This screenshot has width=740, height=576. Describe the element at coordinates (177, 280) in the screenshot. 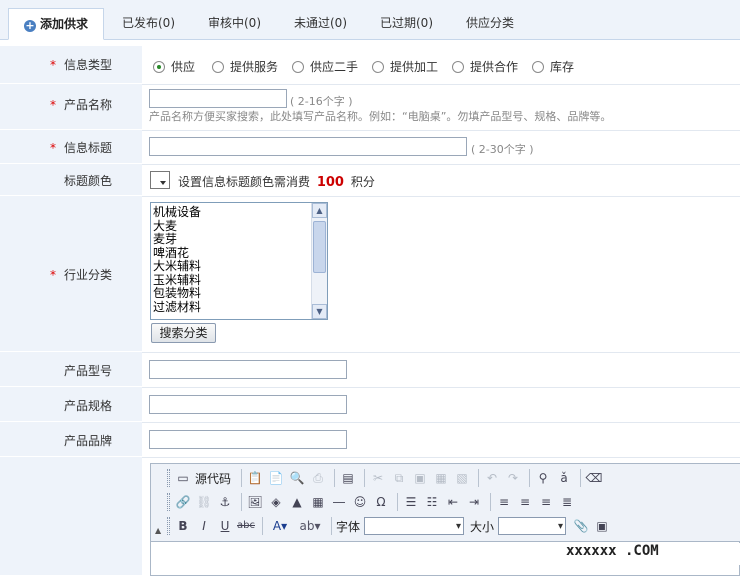

I see `list-item: 玉米辅料` at that location.